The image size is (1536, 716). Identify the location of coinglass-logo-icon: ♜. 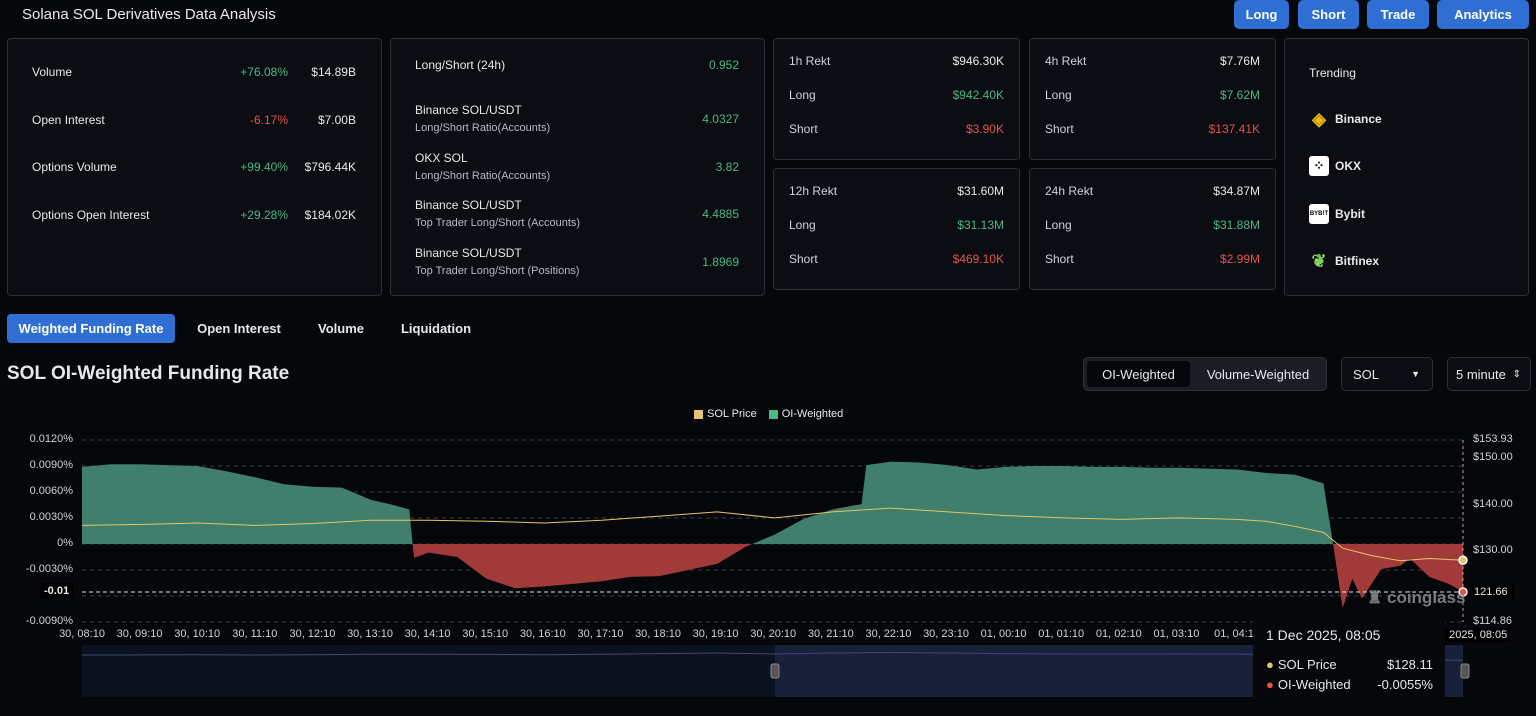
(1375, 597).